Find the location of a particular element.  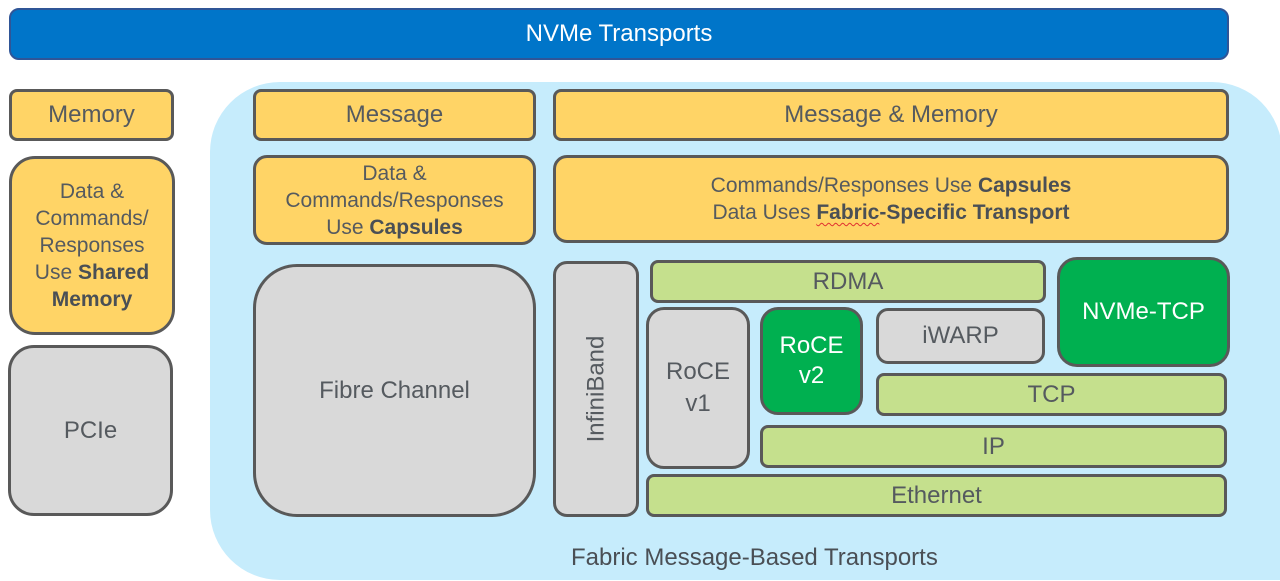

iwarp-label: iWARP is located at coordinates (960, 335).